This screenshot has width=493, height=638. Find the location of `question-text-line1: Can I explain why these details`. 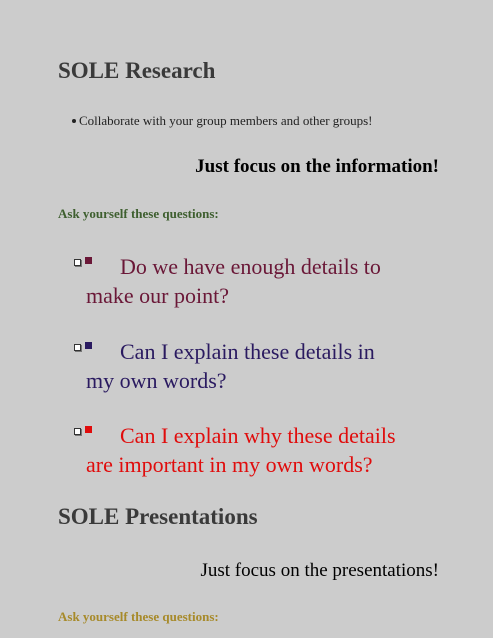

question-text-line1: Can I explain why these details is located at coordinates (258, 435).